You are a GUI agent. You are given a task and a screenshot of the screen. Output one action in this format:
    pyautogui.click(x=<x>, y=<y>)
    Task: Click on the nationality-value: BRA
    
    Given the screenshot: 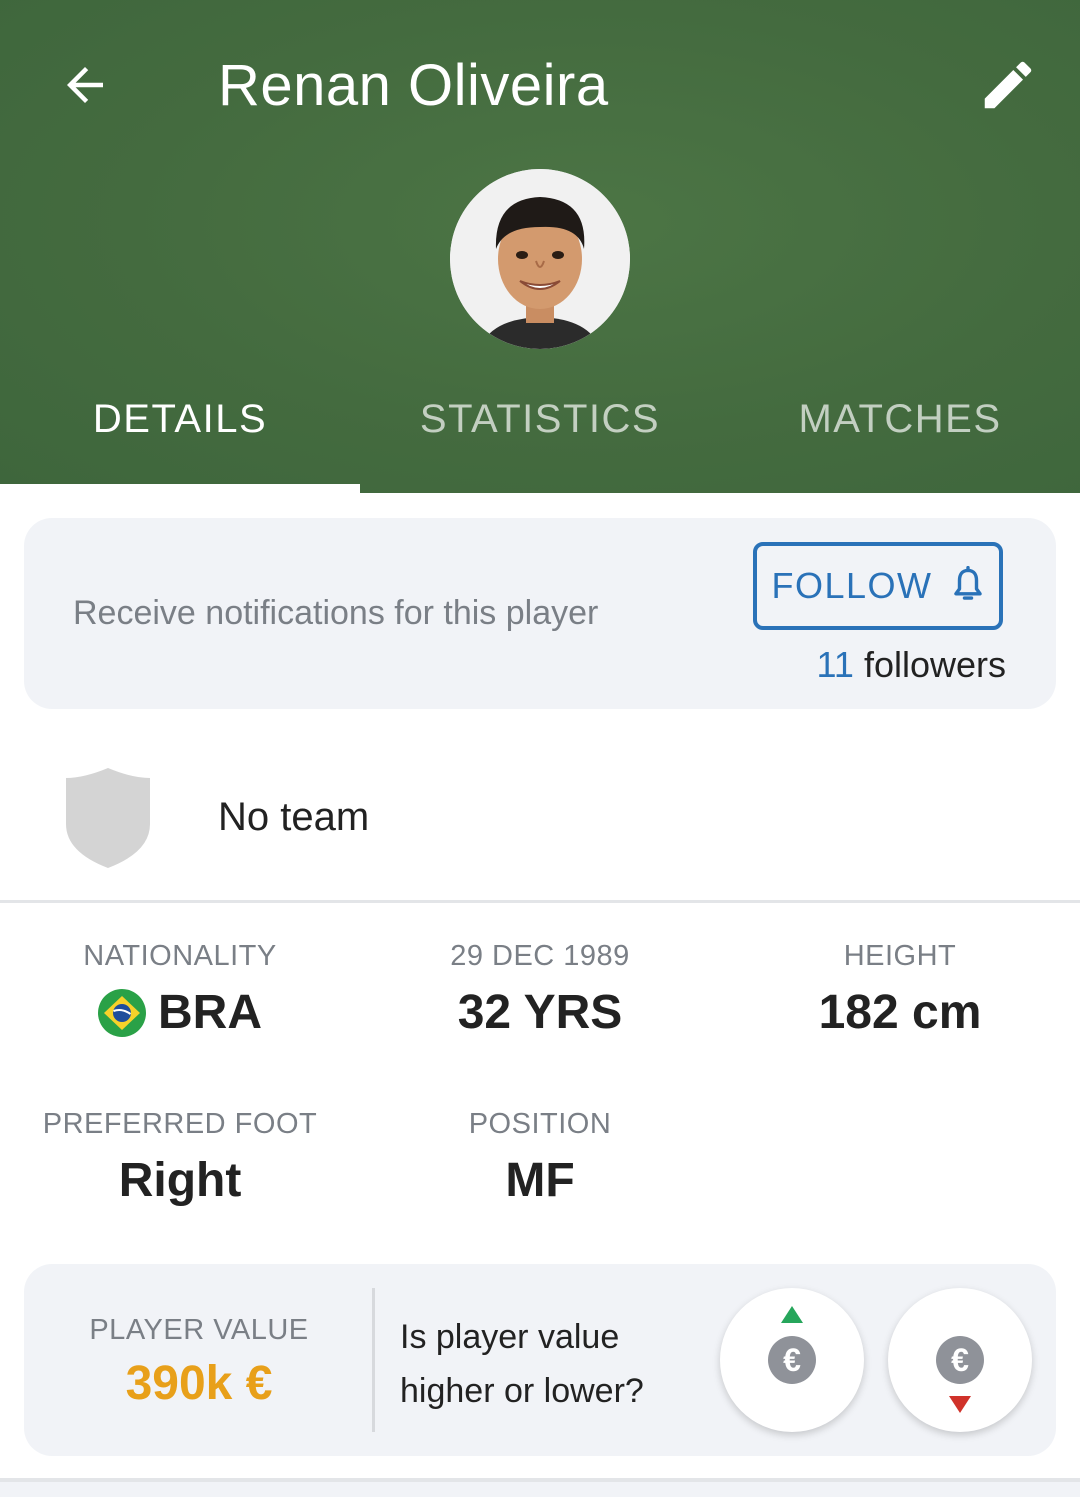 What is the action you would take?
    pyautogui.click(x=210, y=1012)
    